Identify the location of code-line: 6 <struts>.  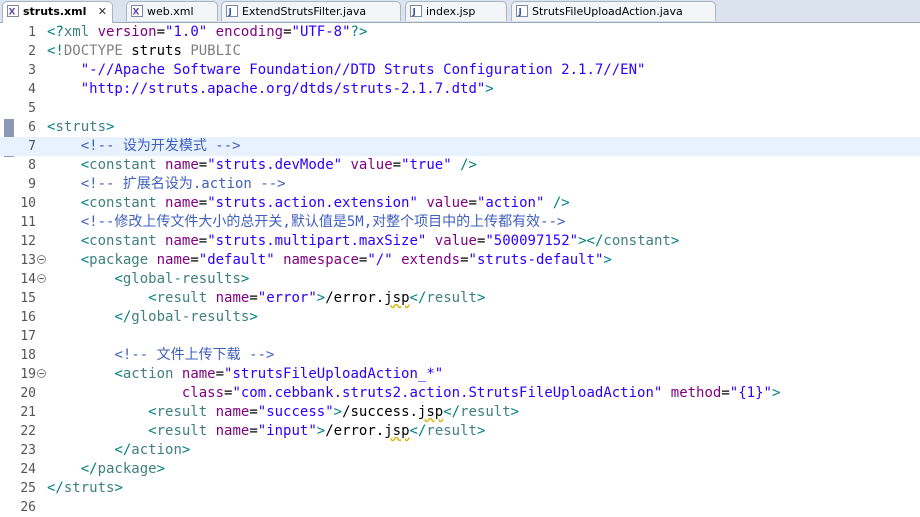
(460, 127).